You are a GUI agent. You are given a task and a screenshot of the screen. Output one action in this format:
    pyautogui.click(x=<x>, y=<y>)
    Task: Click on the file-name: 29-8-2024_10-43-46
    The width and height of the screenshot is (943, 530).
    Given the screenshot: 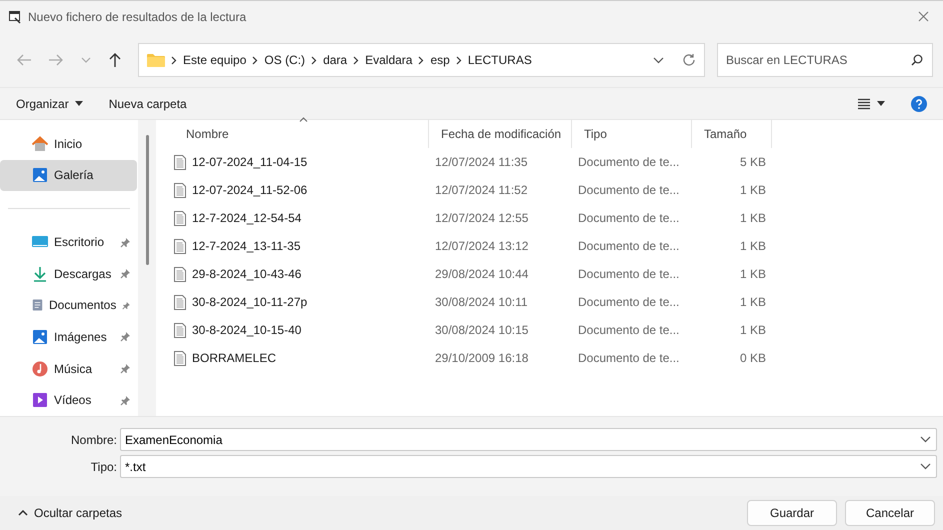 What is the action you would take?
    pyautogui.click(x=247, y=274)
    